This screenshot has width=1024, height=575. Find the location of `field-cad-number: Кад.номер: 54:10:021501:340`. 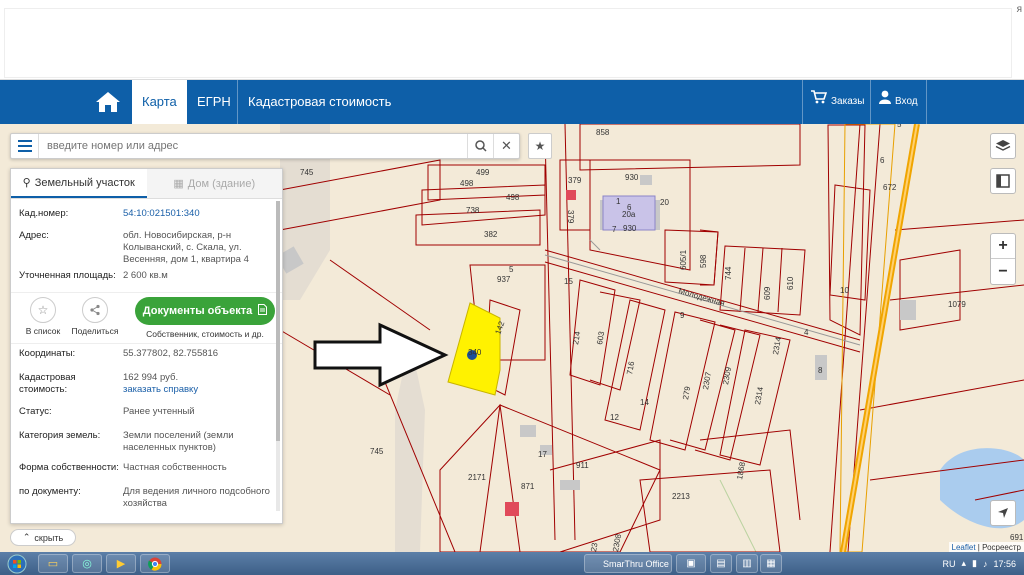

field-cad-number: Кад.номер: 54:10:021501:340 is located at coordinates (146, 219).